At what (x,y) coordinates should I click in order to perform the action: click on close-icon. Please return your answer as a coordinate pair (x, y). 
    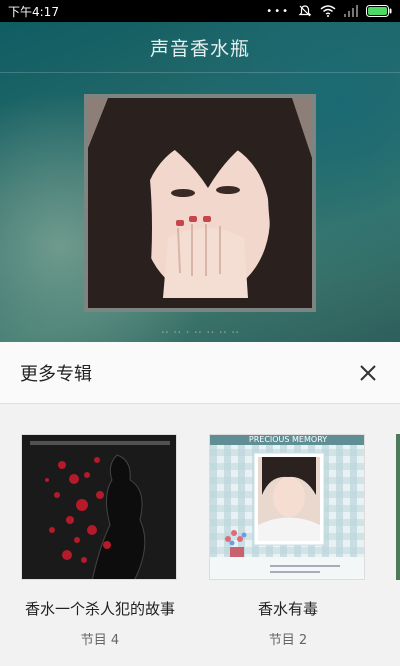
    Looking at the image, I should click on (368, 373).